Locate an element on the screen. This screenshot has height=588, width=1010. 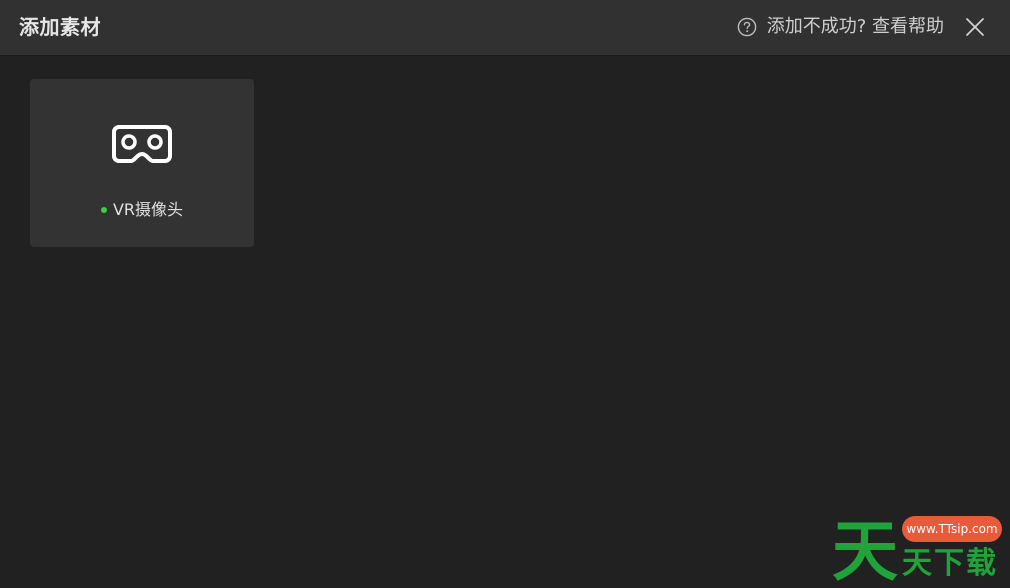
watermark-text: 天下载 is located at coordinates (950, 563).